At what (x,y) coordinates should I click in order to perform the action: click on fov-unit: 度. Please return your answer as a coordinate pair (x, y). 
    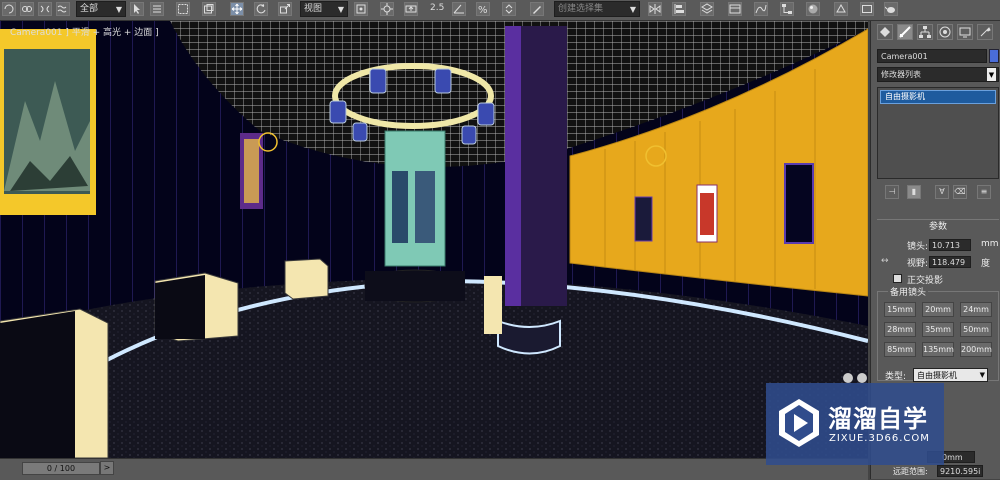
    Looking at the image, I should click on (986, 264).